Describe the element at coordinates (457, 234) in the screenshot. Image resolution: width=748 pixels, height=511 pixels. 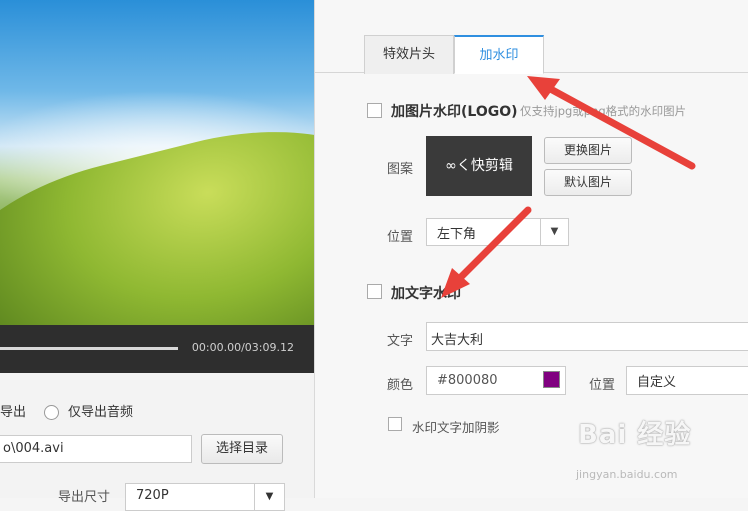
I see `logo-position-value: 左下角` at that location.